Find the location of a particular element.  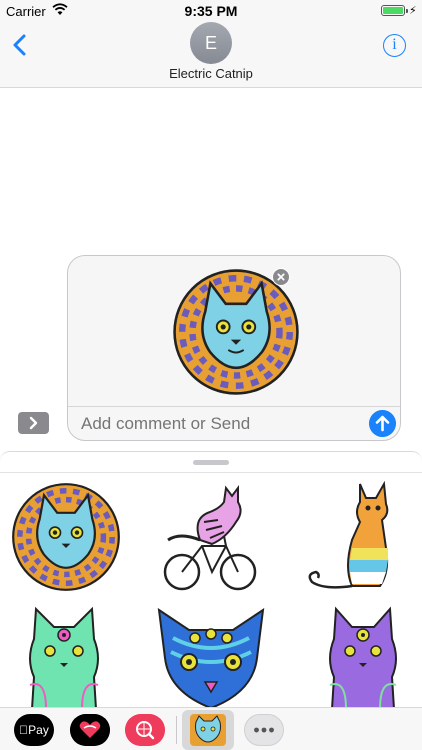

sticker-preview is located at coordinates (236, 332).